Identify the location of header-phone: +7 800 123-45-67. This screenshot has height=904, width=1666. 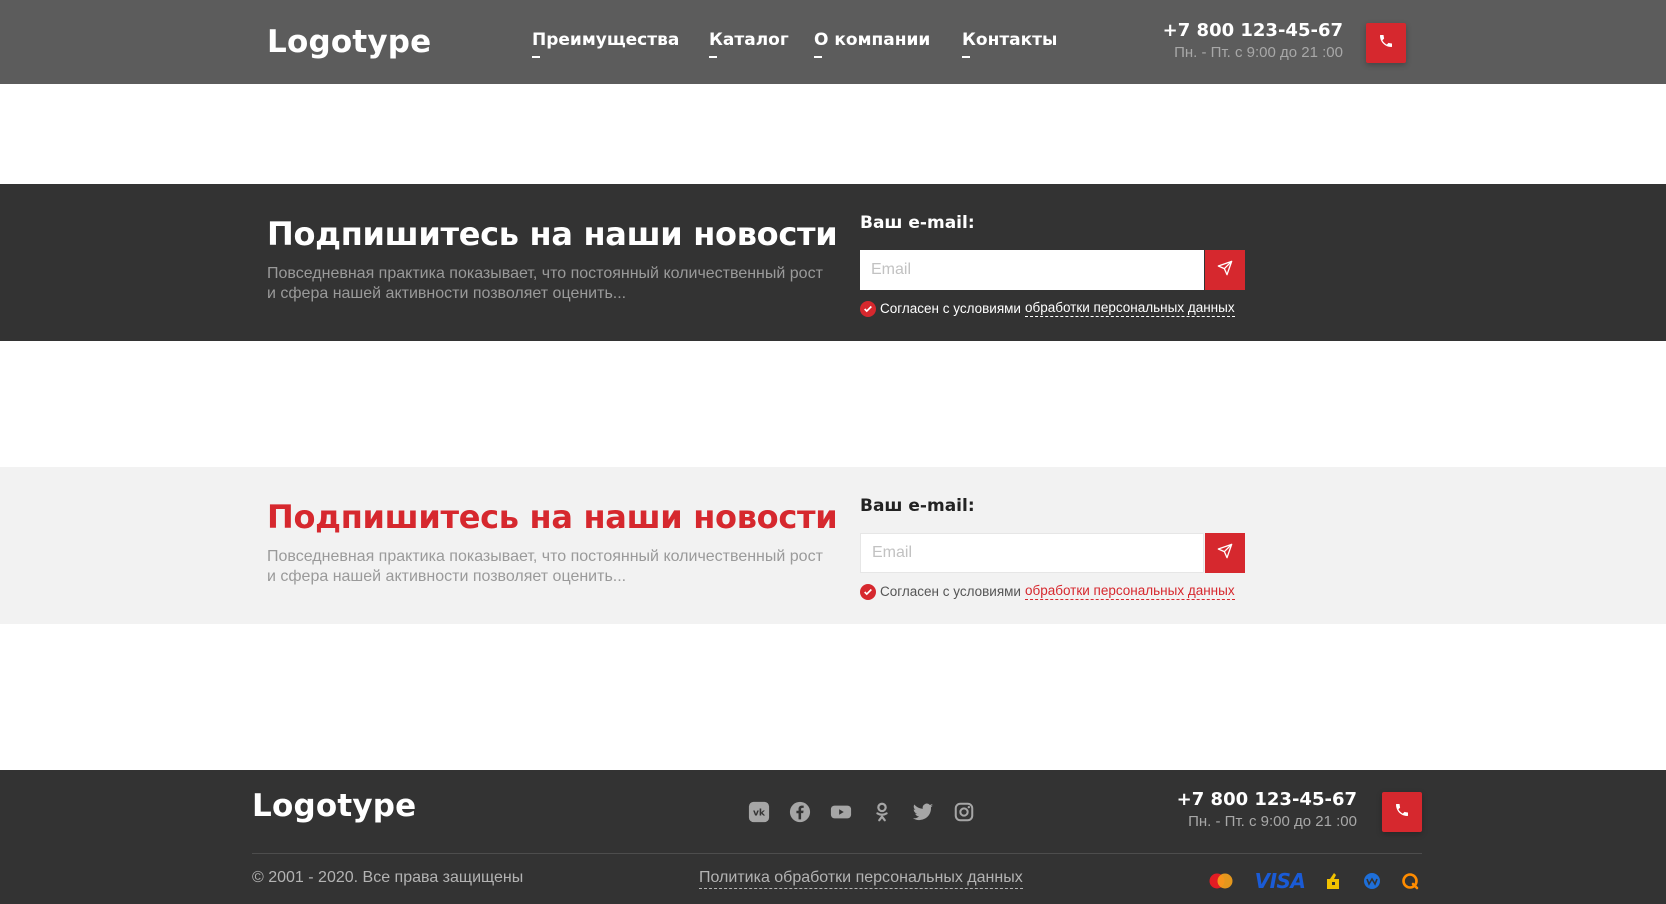
(1253, 30).